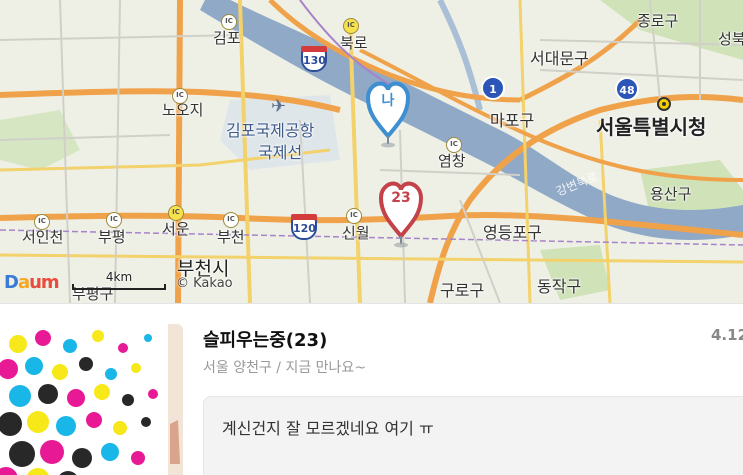 This screenshot has height=475, width=743. I want to click on map-label-yeongdeungpo: 영등포구, so click(512, 232).